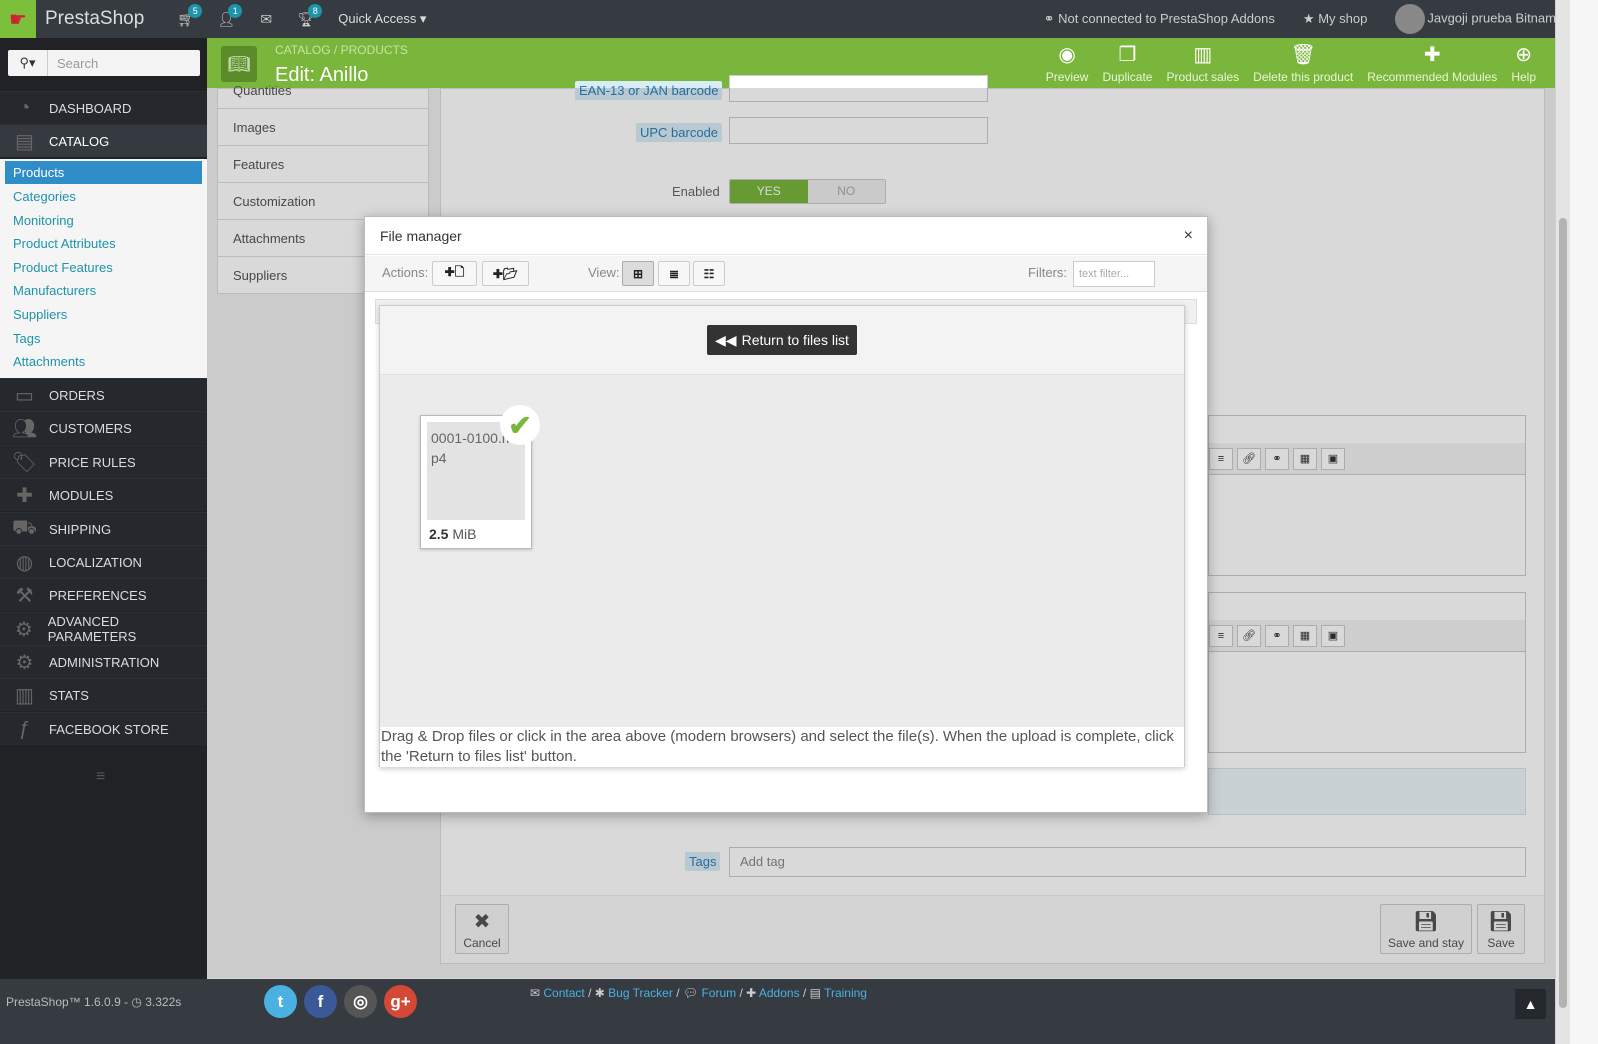  I want to click on close-icon: ×, so click(1188, 236).